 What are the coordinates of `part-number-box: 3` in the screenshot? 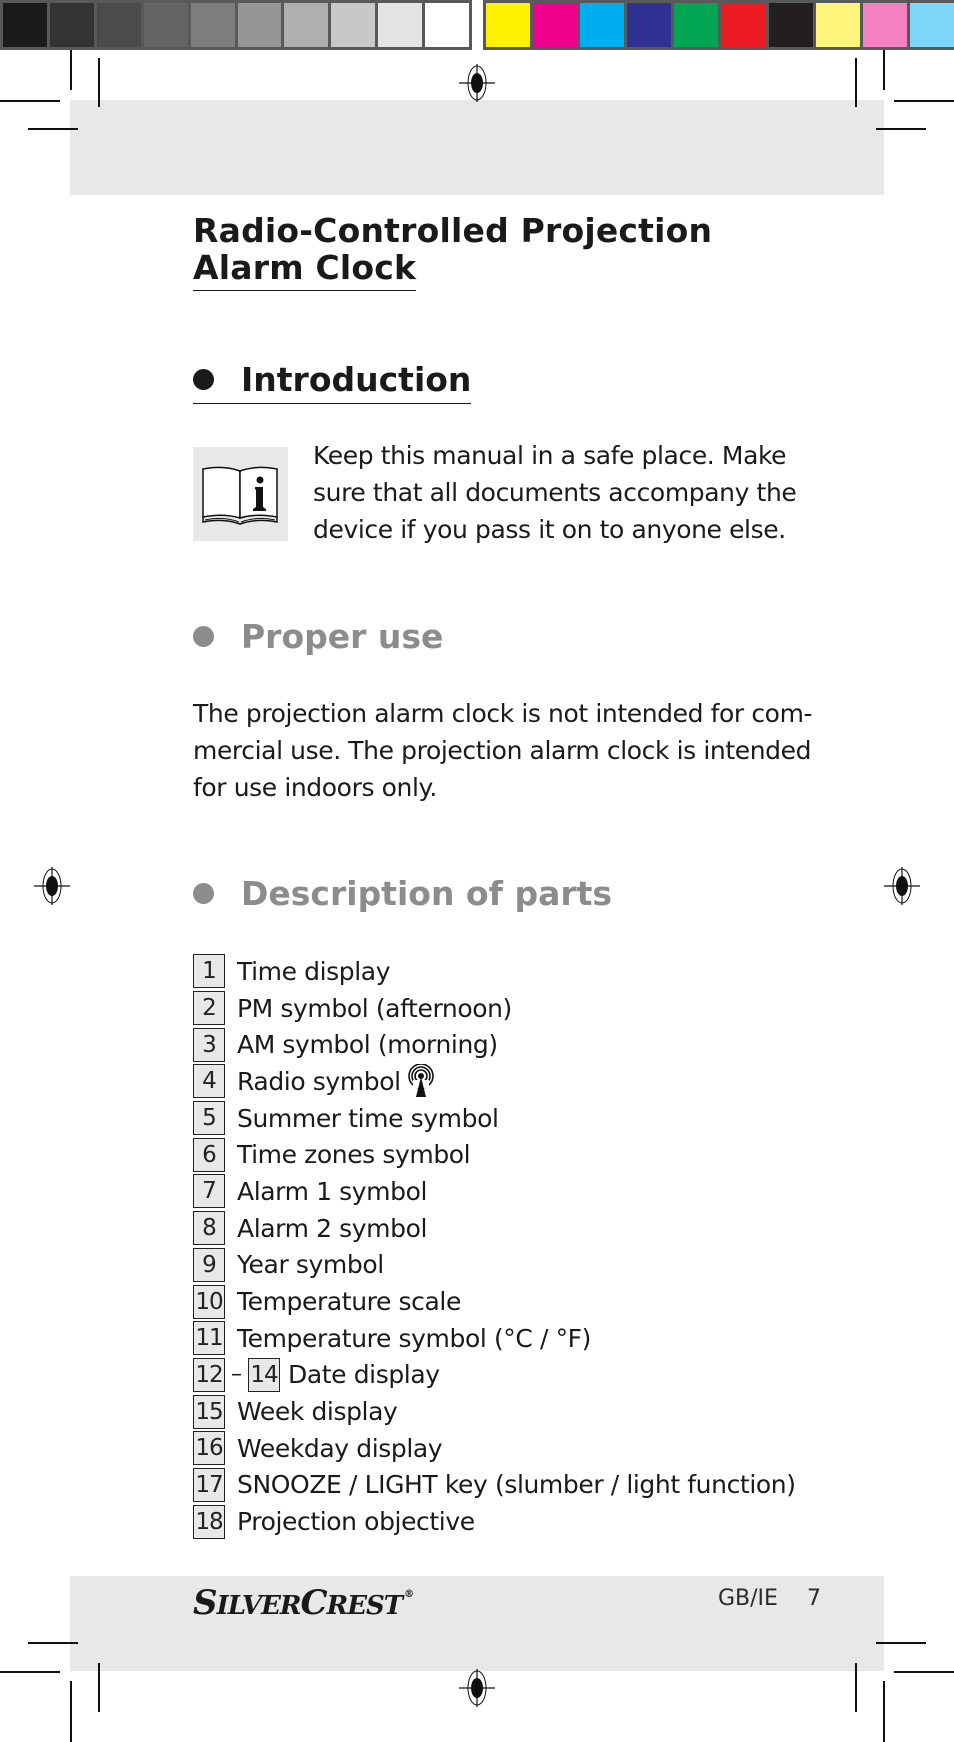 It's located at (209, 1044).